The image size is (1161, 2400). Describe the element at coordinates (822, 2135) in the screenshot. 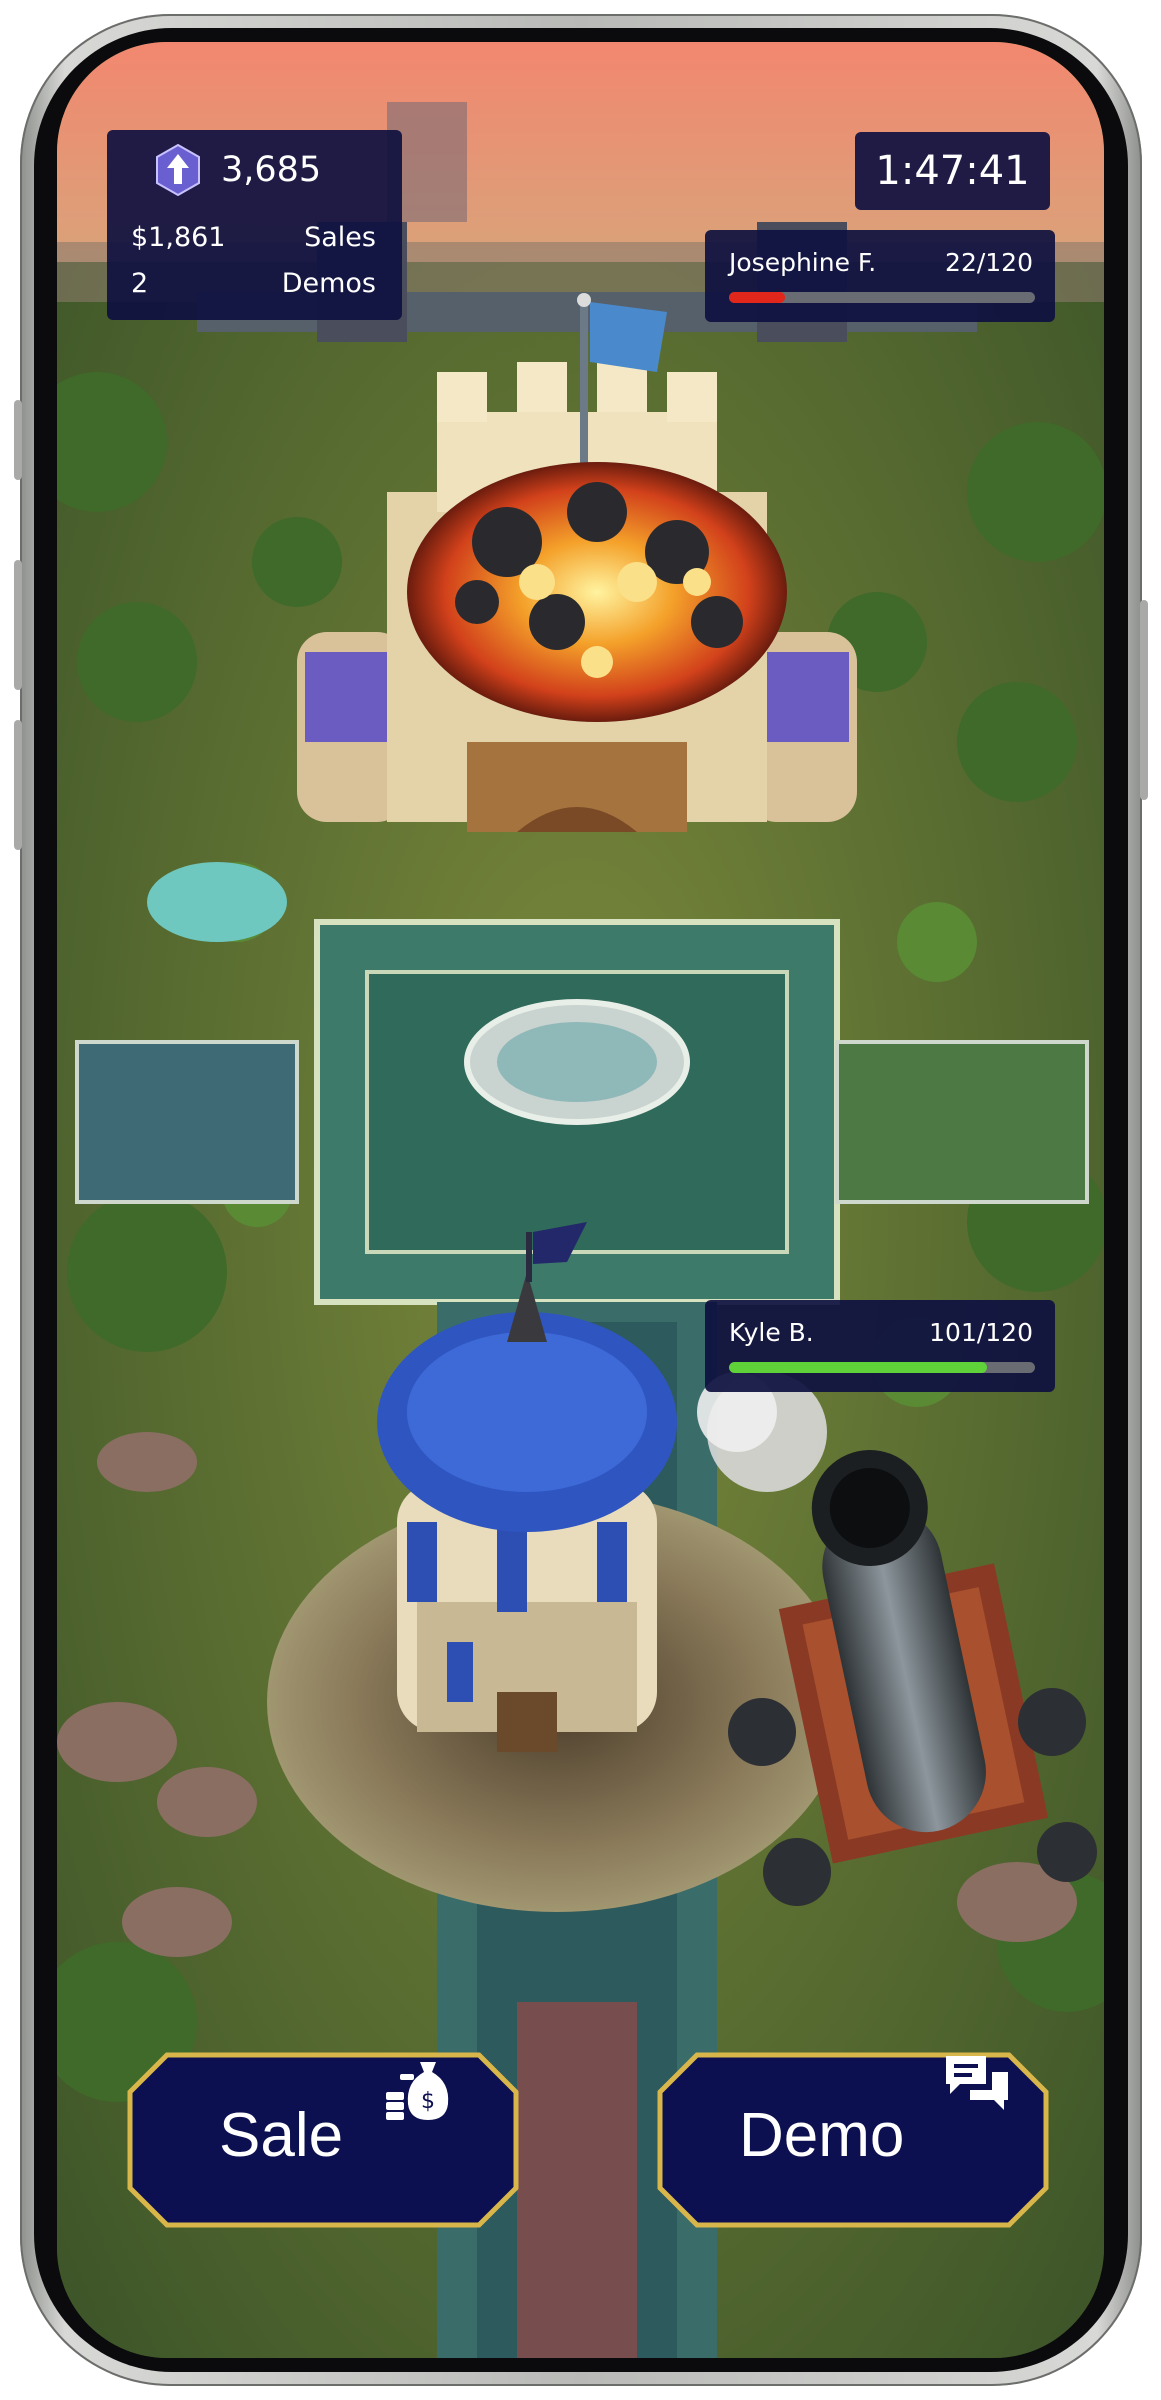

I see `demo-button-label: Demo` at that location.